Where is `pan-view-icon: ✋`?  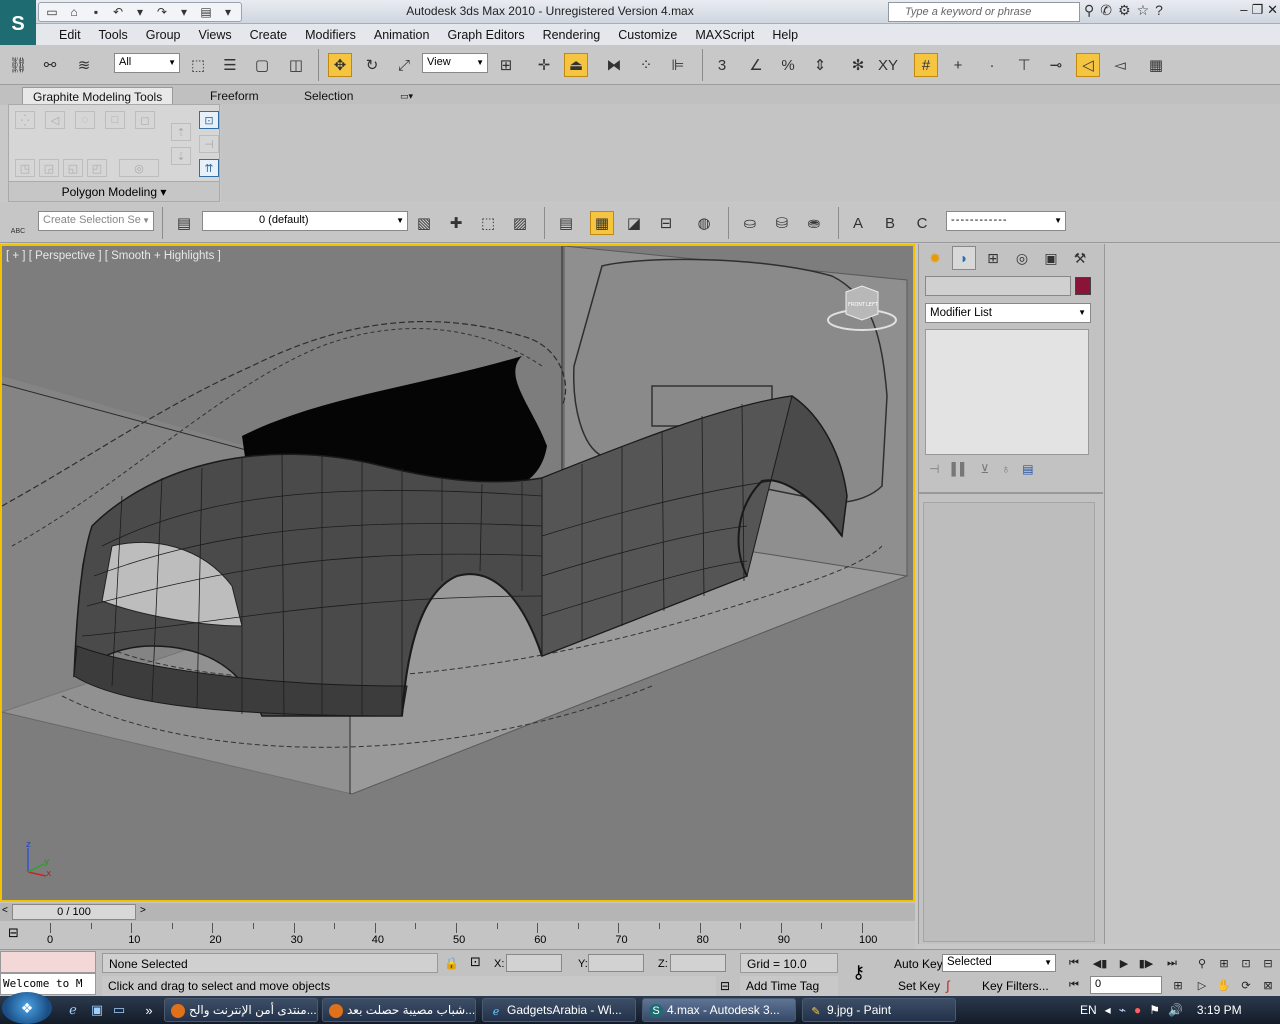
pan-view-icon: ✋ is located at coordinates (1224, 985).